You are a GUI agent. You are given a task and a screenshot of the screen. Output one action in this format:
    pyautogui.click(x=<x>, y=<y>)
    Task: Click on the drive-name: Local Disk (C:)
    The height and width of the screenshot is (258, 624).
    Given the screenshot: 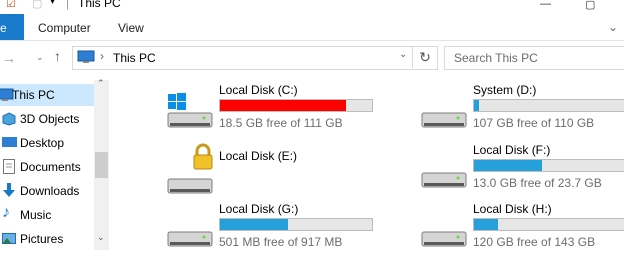 What is the action you would take?
    pyautogui.click(x=258, y=90)
    